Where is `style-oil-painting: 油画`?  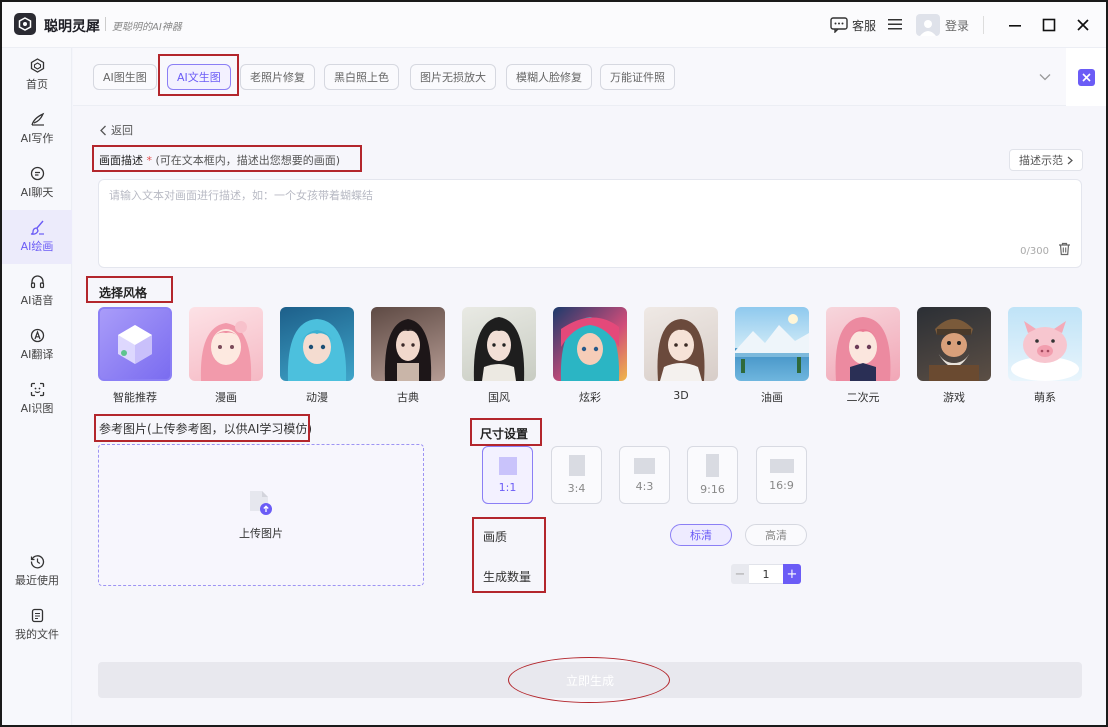
style-oil-painting: 油画 is located at coordinates (772, 356).